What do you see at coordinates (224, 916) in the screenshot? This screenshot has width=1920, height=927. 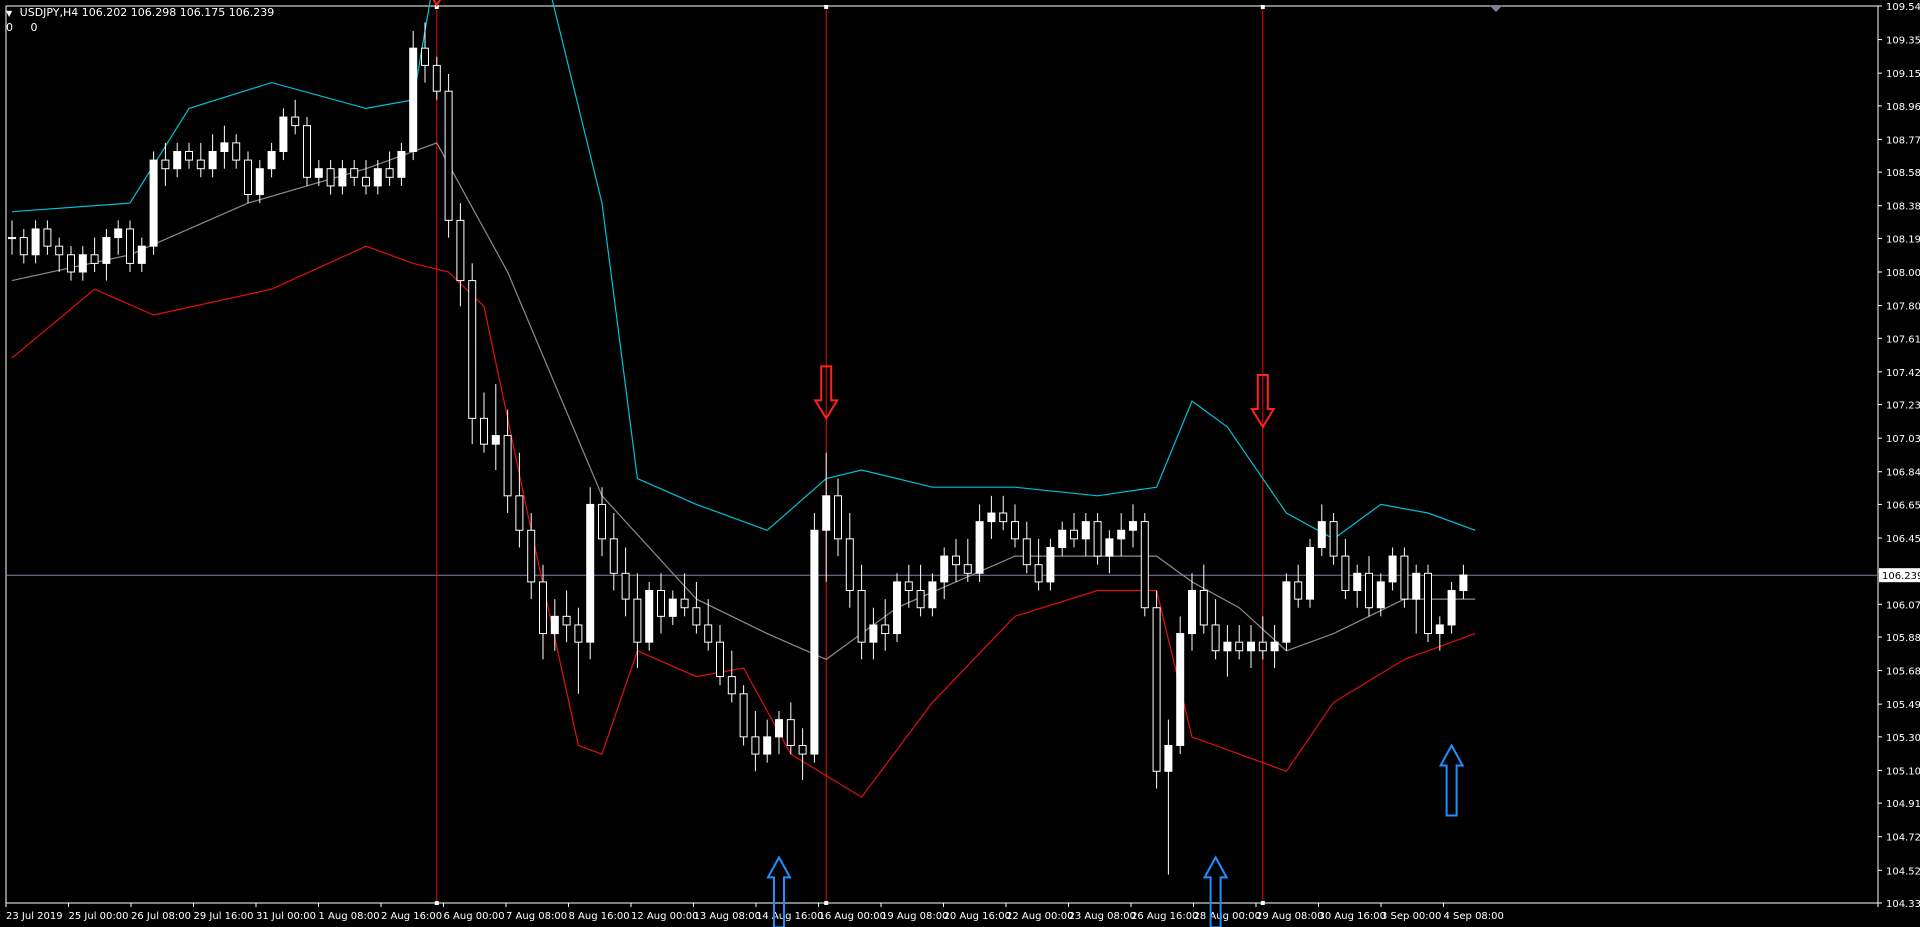 I see `time-tick-label: 29 Jul 16:00` at bounding box center [224, 916].